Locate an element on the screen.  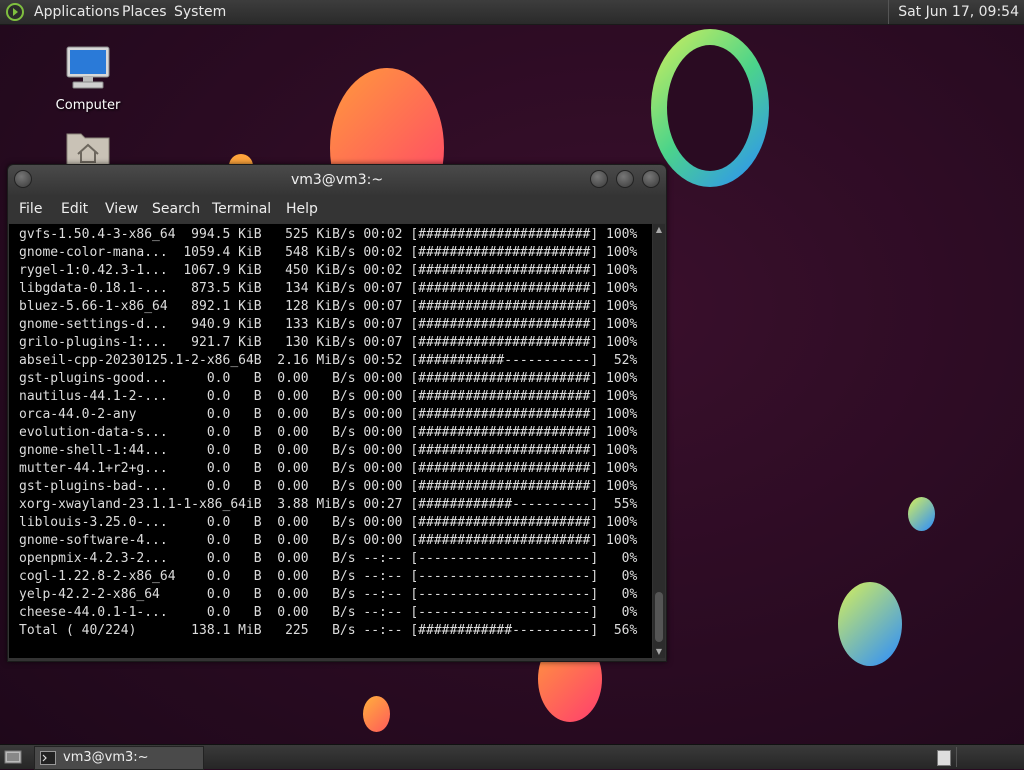
desktop-icon-computer-label: Computer is located at coordinates (88, 105).